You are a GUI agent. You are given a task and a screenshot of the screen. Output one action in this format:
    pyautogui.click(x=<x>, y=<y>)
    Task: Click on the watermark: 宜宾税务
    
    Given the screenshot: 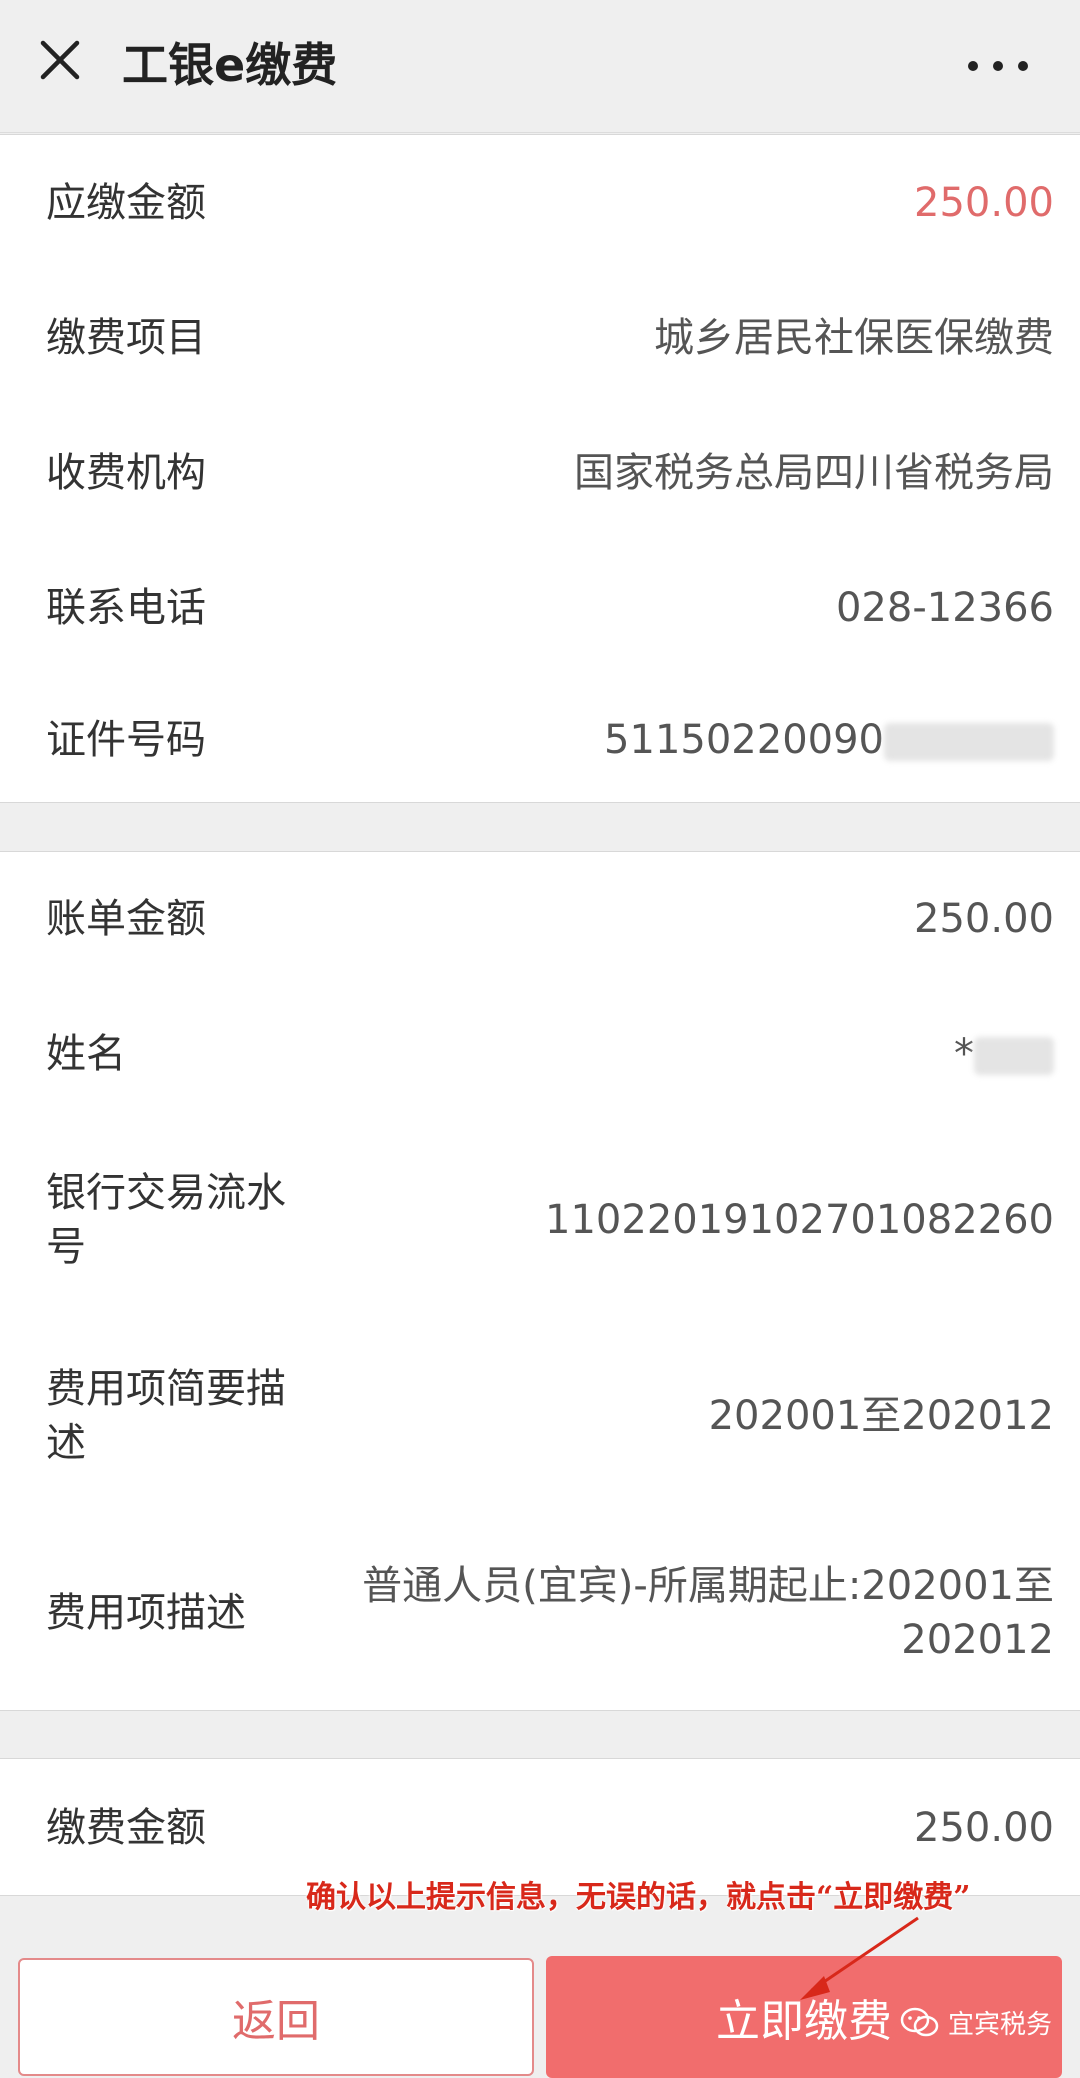 What is the action you would take?
    pyautogui.click(x=976, y=2022)
    